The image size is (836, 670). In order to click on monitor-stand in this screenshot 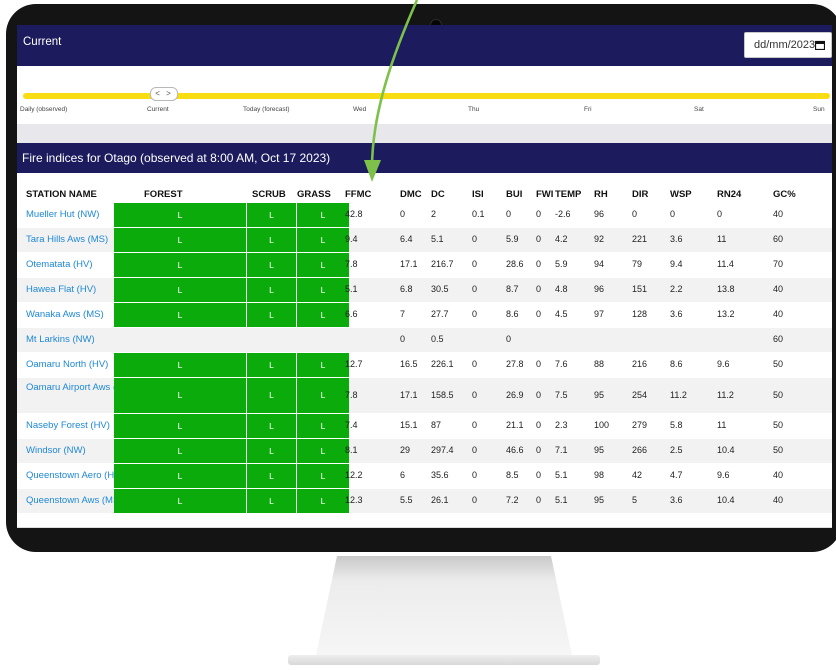, I will do `click(444, 610)`.